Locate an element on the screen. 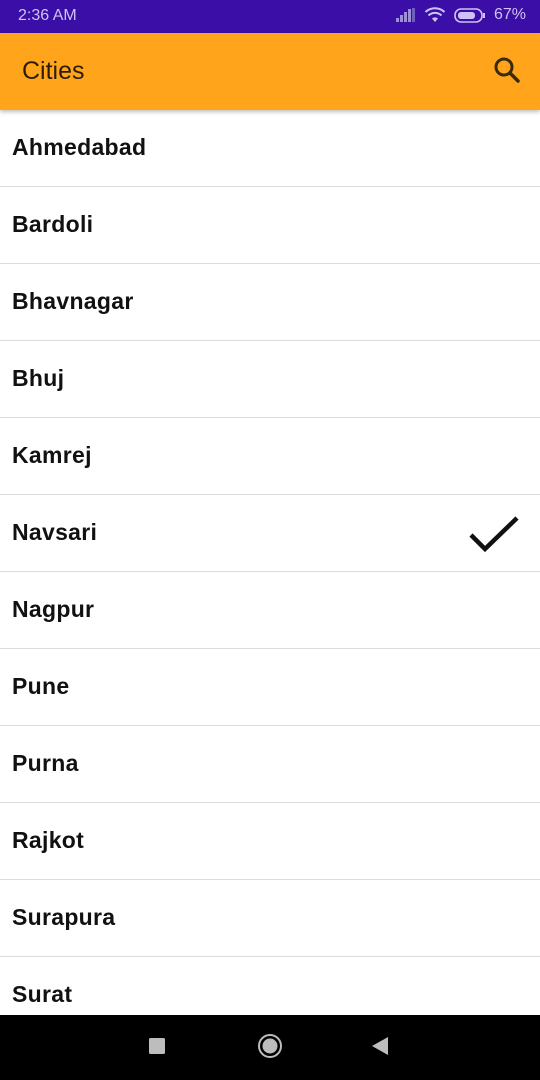 The width and height of the screenshot is (540, 1080). list-item: Bardoli is located at coordinates (270, 225).